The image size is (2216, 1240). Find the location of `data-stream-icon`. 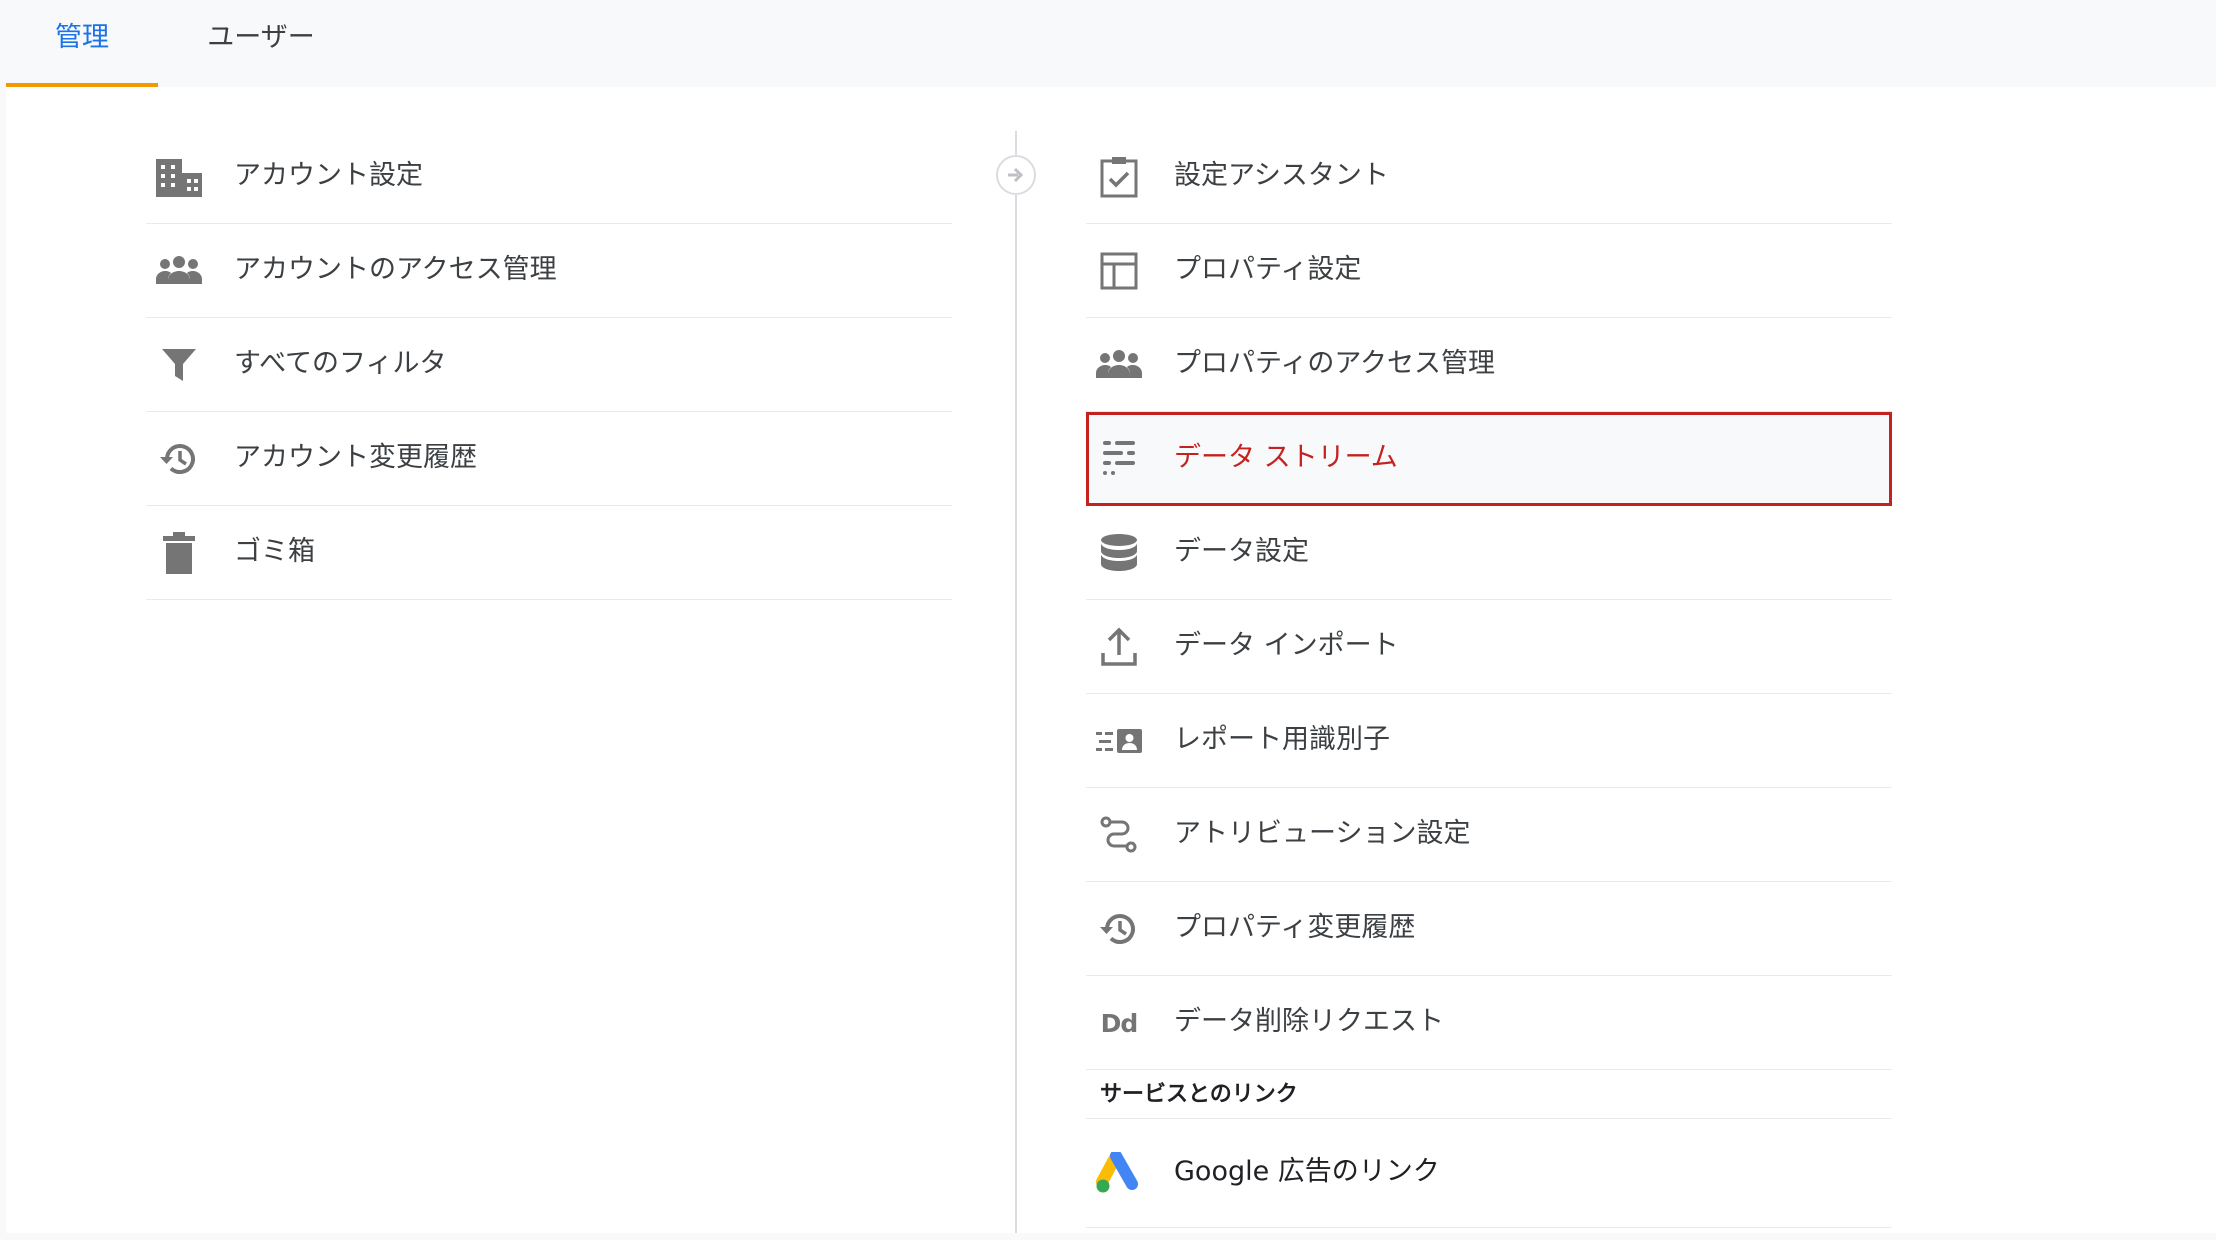

data-stream-icon is located at coordinates (1119, 459).